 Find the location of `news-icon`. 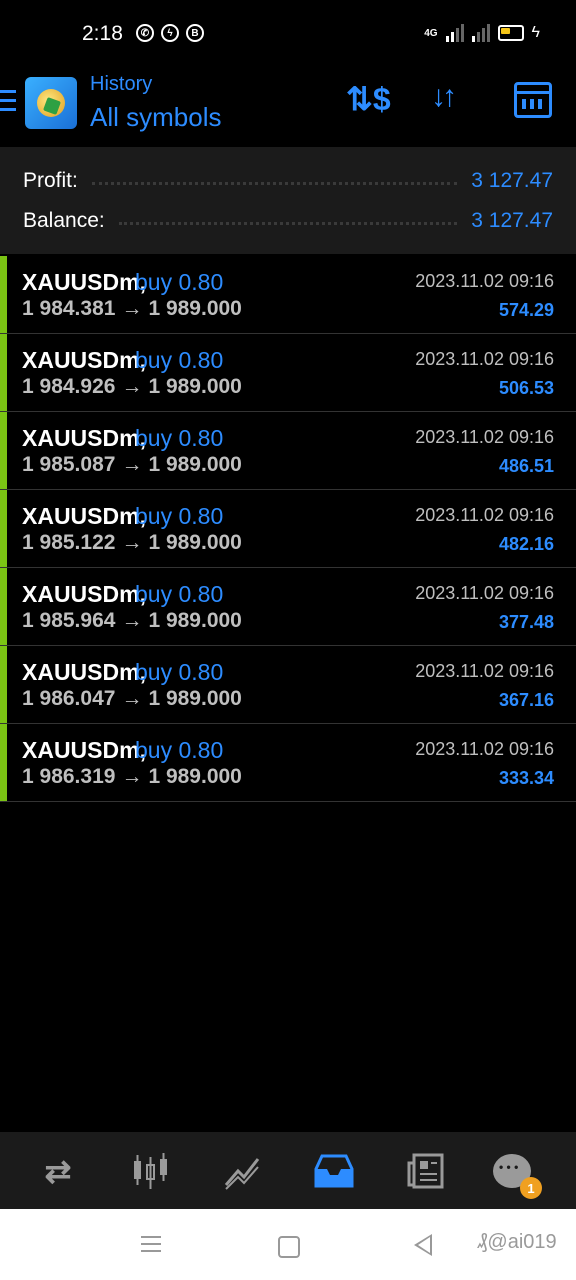

news-icon is located at coordinates (426, 1171).